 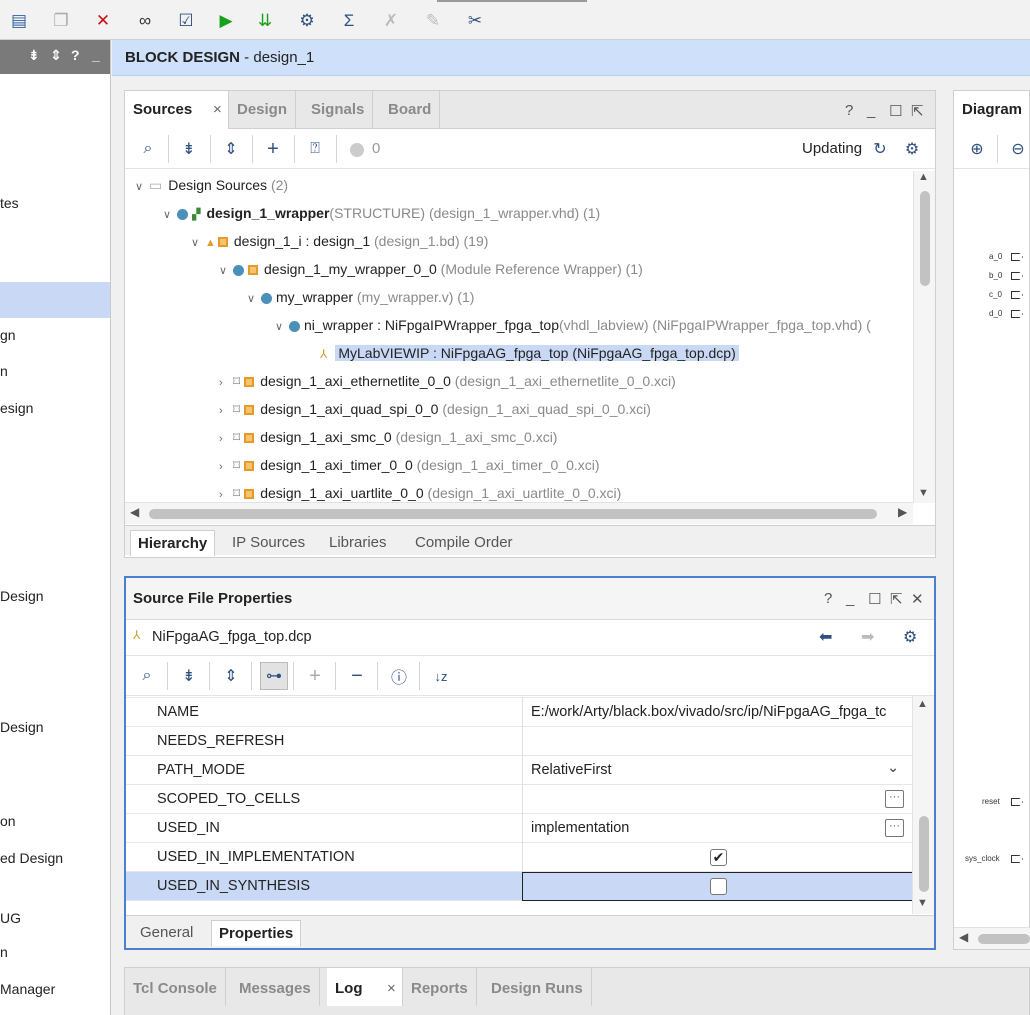 I want to click on nav-item: Design, so click(x=55, y=596).